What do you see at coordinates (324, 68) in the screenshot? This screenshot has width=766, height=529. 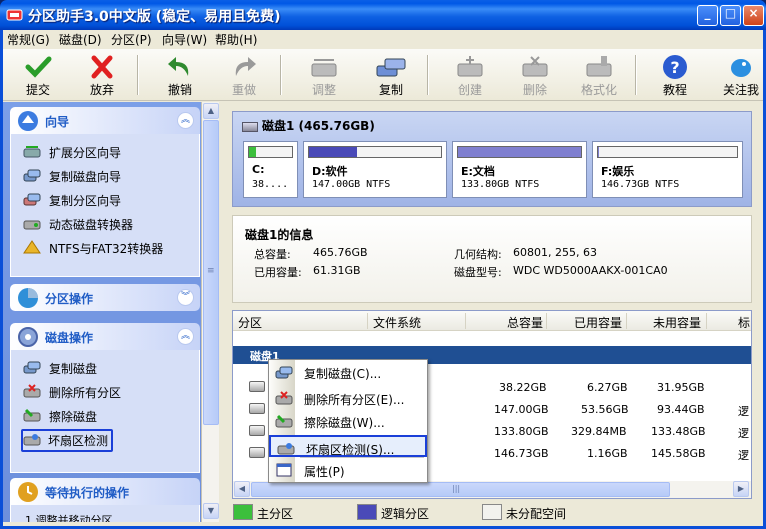 I see `resize-disk-icon` at bounding box center [324, 68].